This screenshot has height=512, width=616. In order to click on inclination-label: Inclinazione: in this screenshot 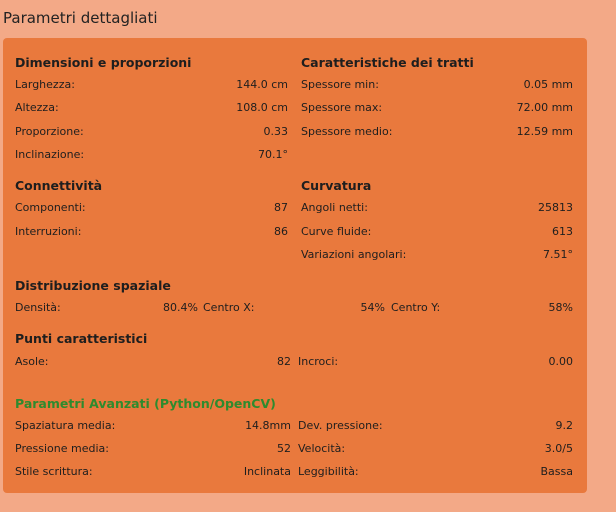, I will do `click(50, 154)`.